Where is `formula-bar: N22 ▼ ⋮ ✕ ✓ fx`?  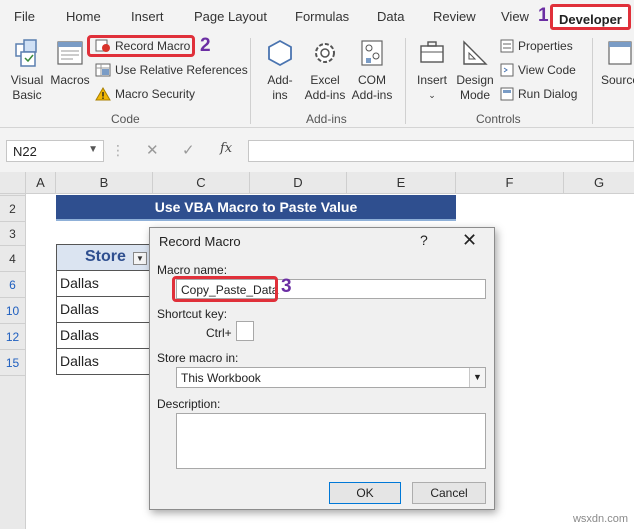
formula-bar: N22 ▼ ⋮ ✕ ✓ fx is located at coordinates (317, 150).